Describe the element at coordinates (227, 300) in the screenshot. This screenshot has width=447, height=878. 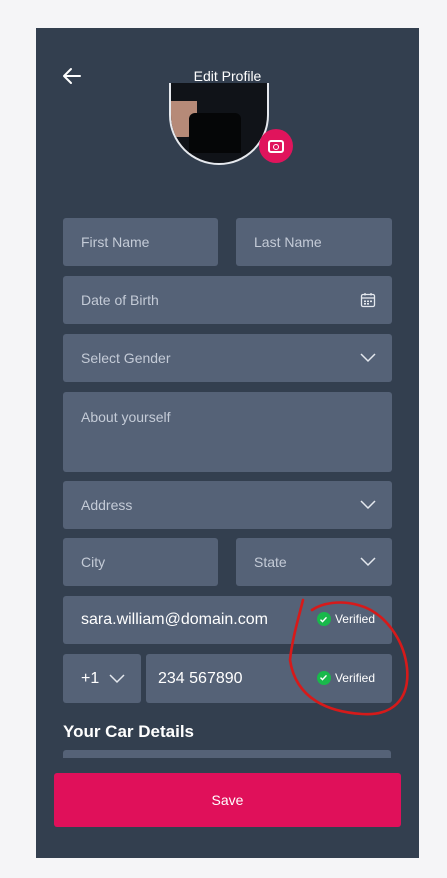
I see `date-of-birth-field: Date of Birth` at that location.